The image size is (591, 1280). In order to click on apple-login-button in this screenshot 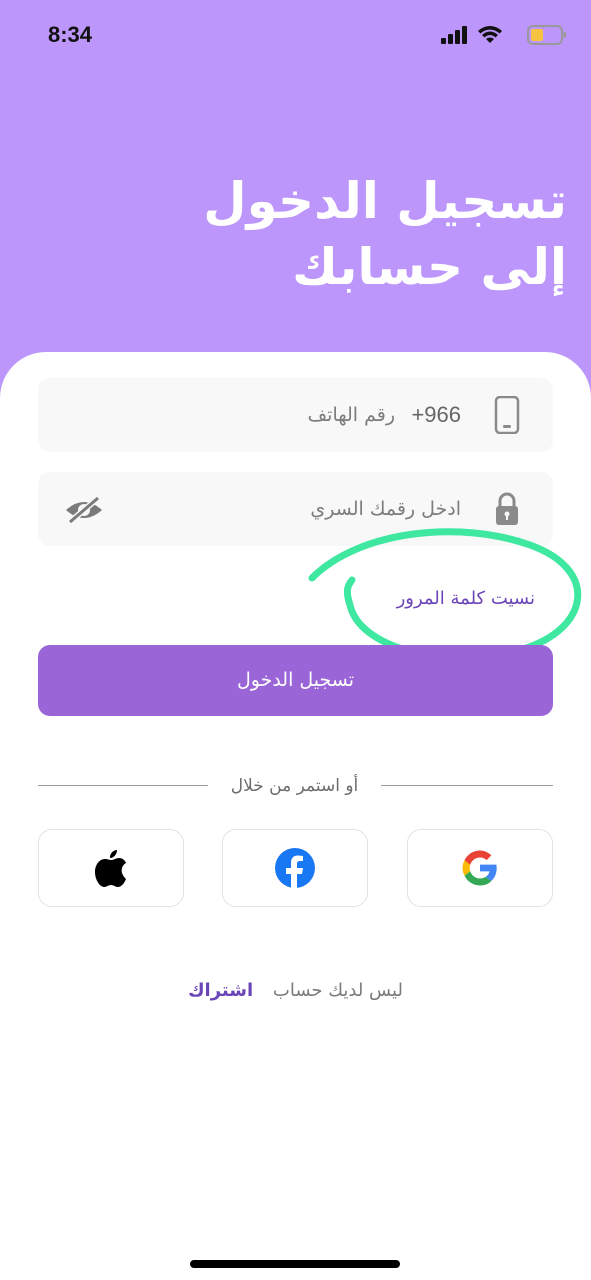, I will do `click(111, 868)`.